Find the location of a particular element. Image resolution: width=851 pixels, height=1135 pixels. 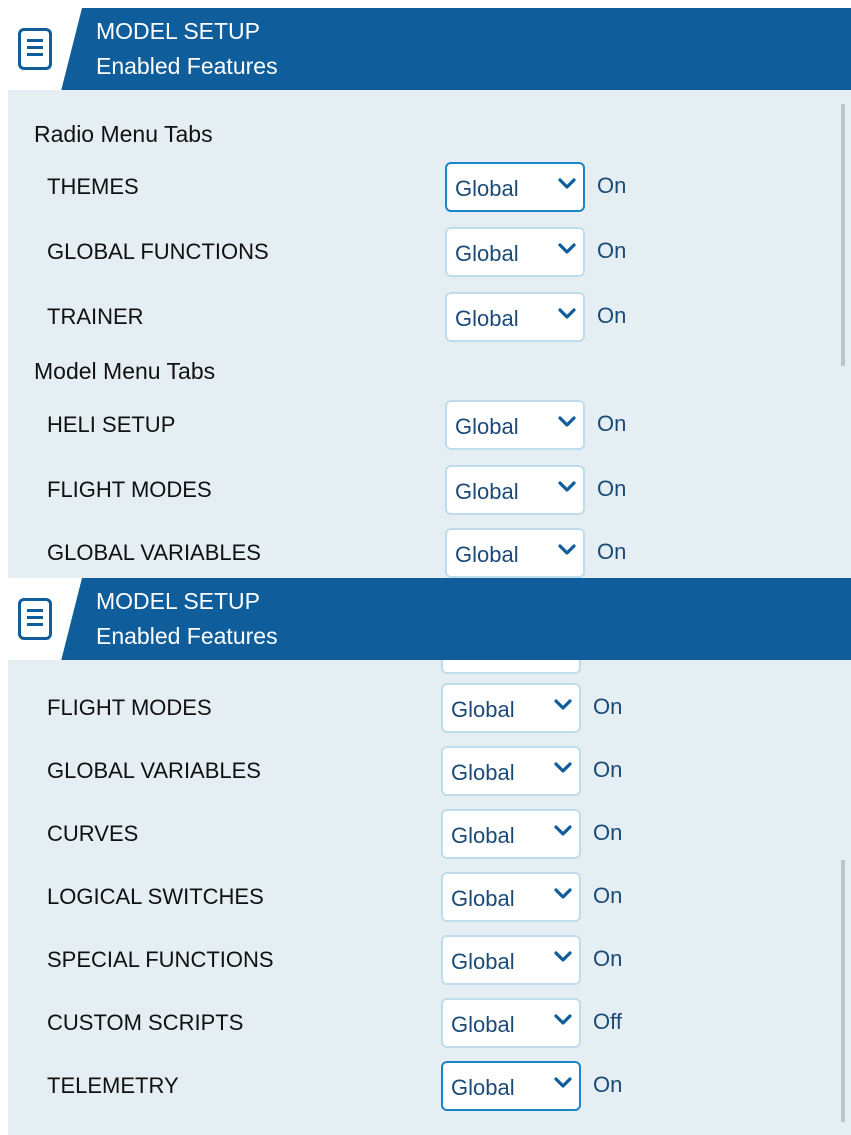

row-label: TRAINER is located at coordinates (95, 316).